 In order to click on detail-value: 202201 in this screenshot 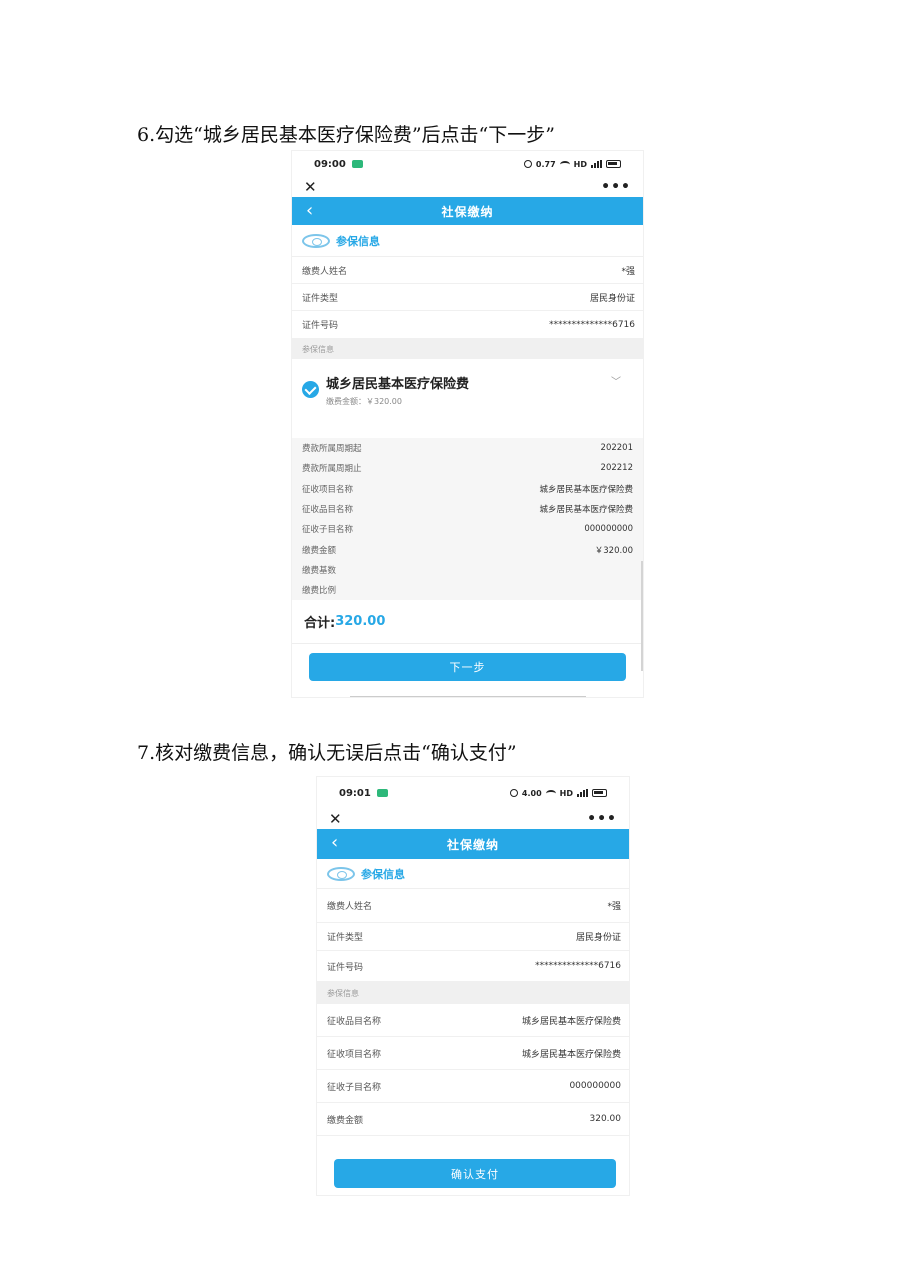, I will do `click(616, 448)`.